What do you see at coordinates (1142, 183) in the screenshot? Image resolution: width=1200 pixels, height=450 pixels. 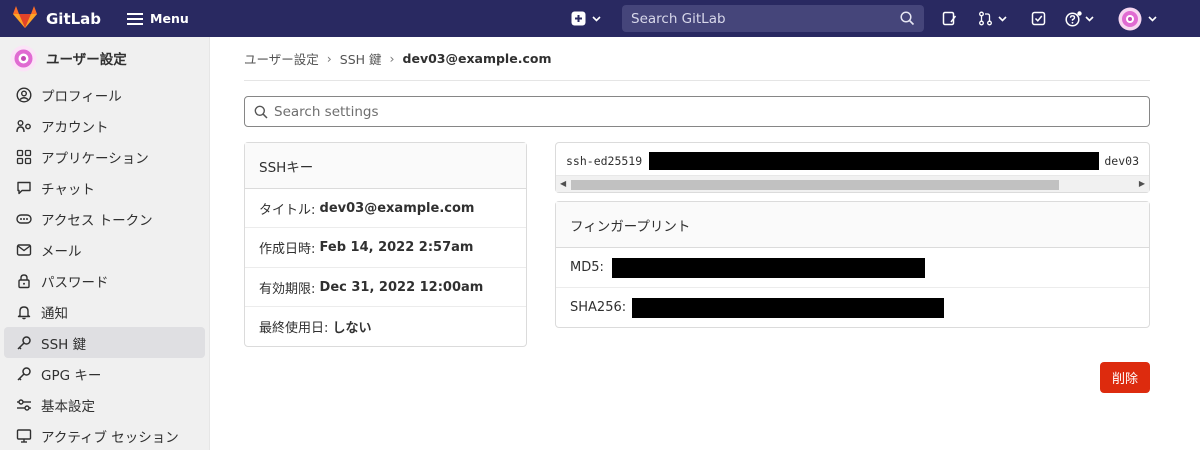 I see `scroll-right-icon: ▶` at bounding box center [1142, 183].